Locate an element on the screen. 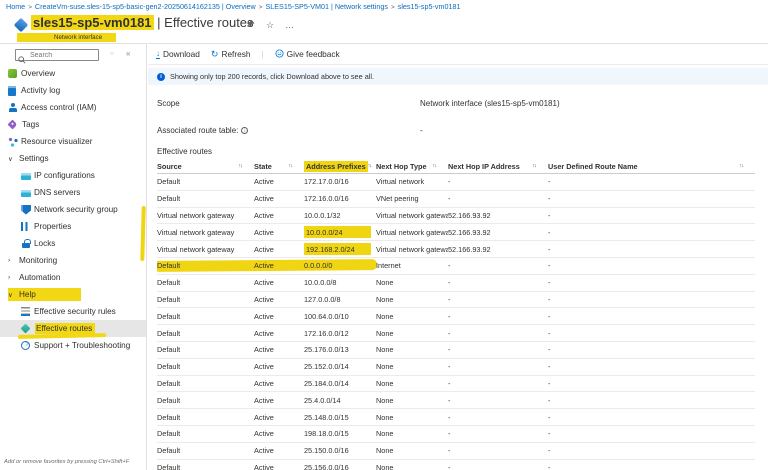 The height and width of the screenshot is (470, 768). breadcrumb-link-home: Home is located at coordinates (15, 6).